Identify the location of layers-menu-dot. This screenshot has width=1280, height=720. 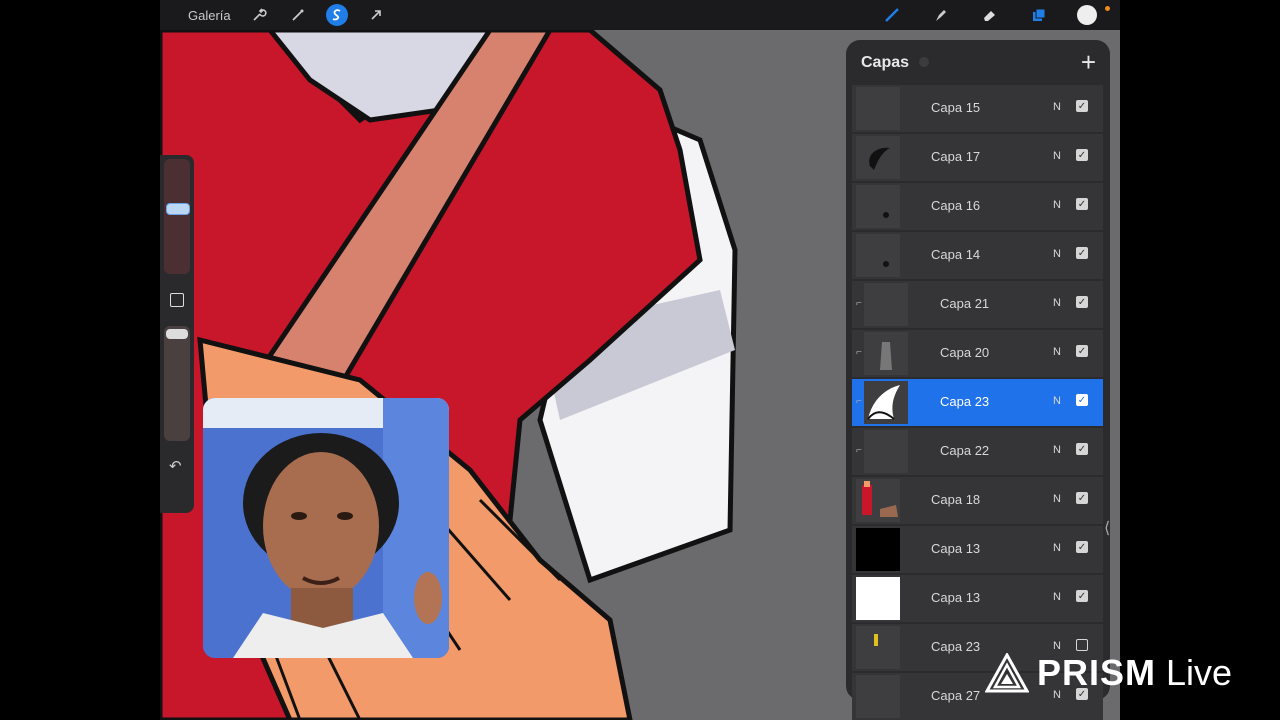
(924, 62).